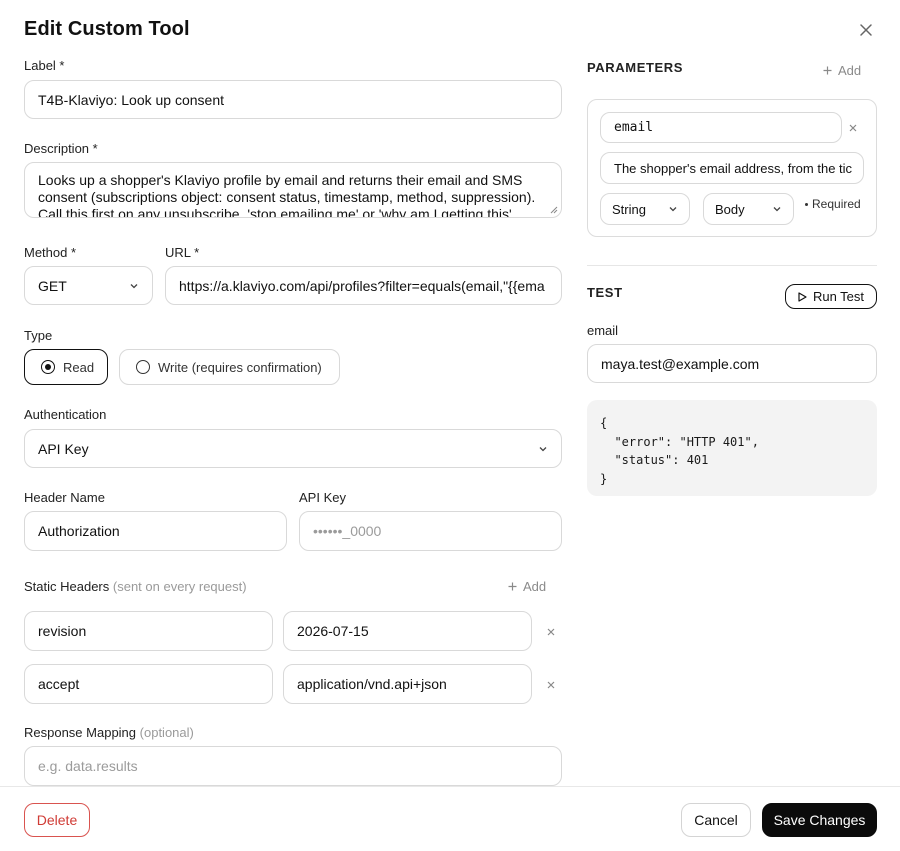 The height and width of the screenshot is (851, 900). Describe the element at coordinates (148, 631) in the screenshot. I see `static-header-key-input: revision` at that location.